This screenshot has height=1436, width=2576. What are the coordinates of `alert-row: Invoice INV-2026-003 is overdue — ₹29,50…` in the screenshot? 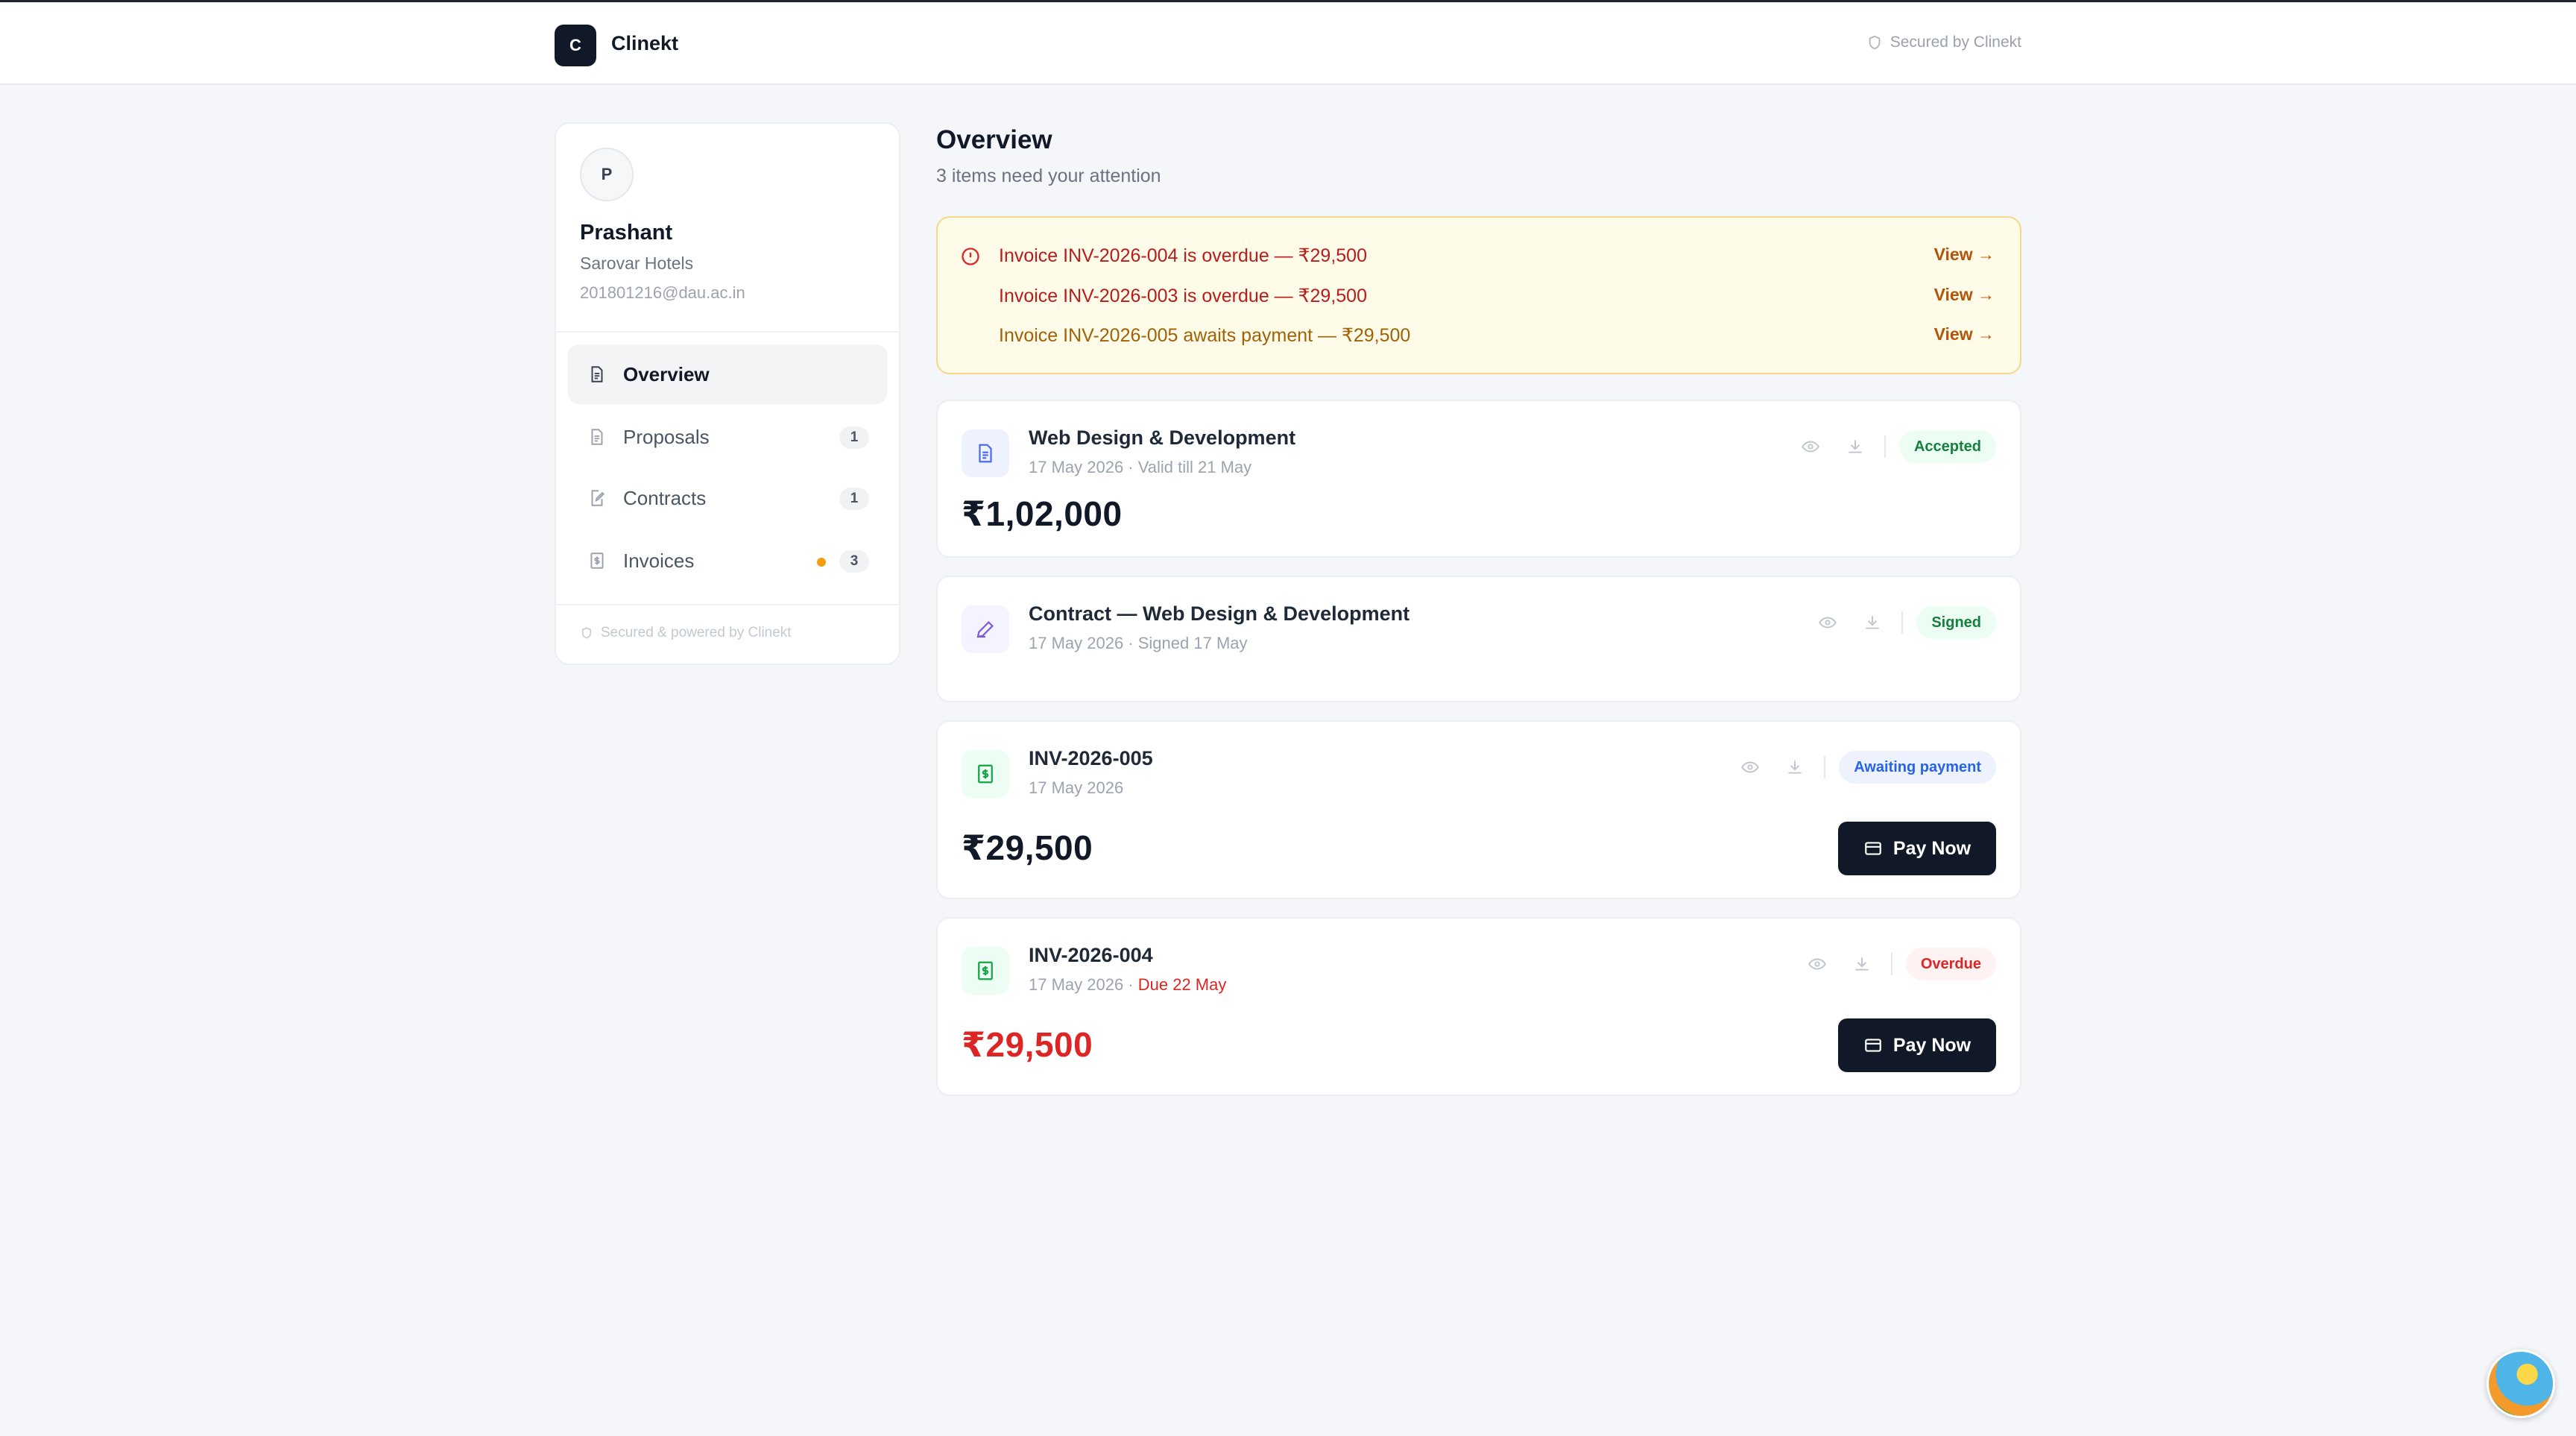 It's located at (1479, 295).